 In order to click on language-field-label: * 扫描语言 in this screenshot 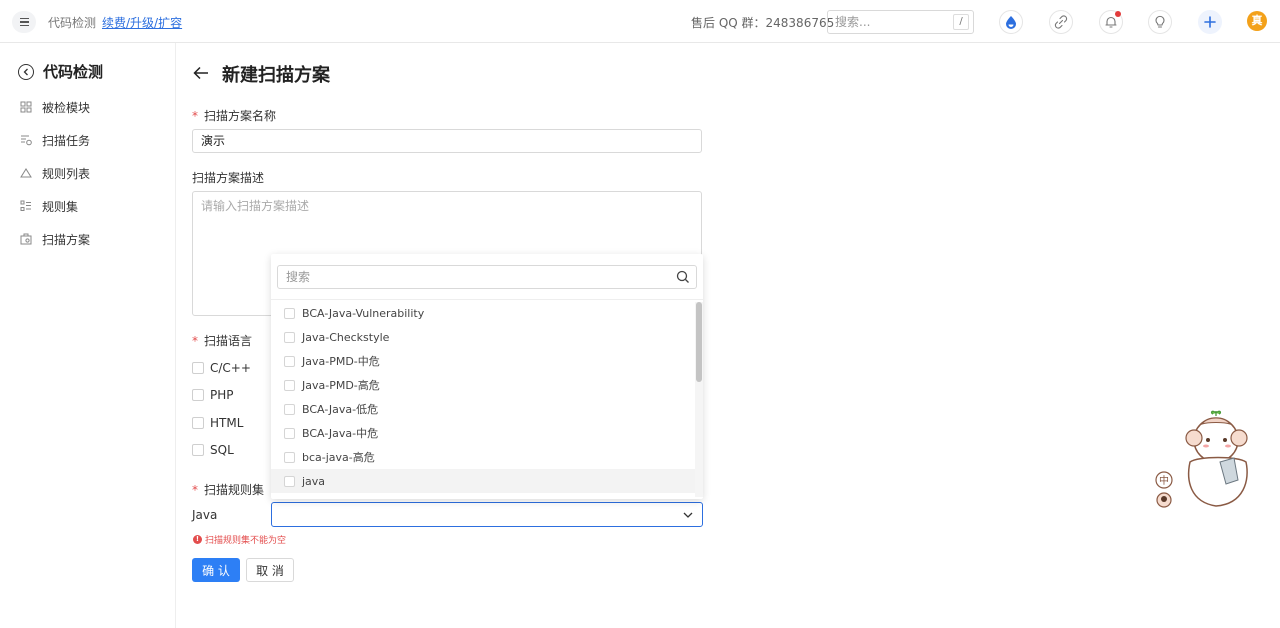, I will do `click(222, 341)`.